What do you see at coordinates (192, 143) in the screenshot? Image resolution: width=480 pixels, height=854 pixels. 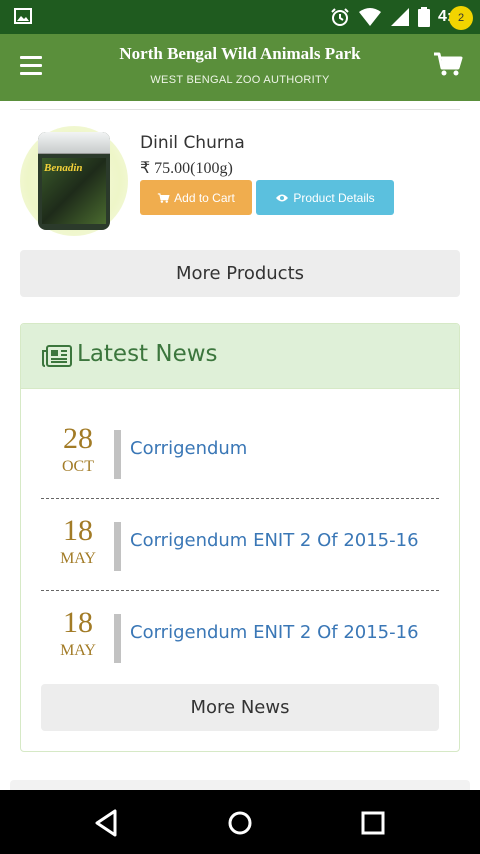 I see `product-name: Dinil Churna` at bounding box center [192, 143].